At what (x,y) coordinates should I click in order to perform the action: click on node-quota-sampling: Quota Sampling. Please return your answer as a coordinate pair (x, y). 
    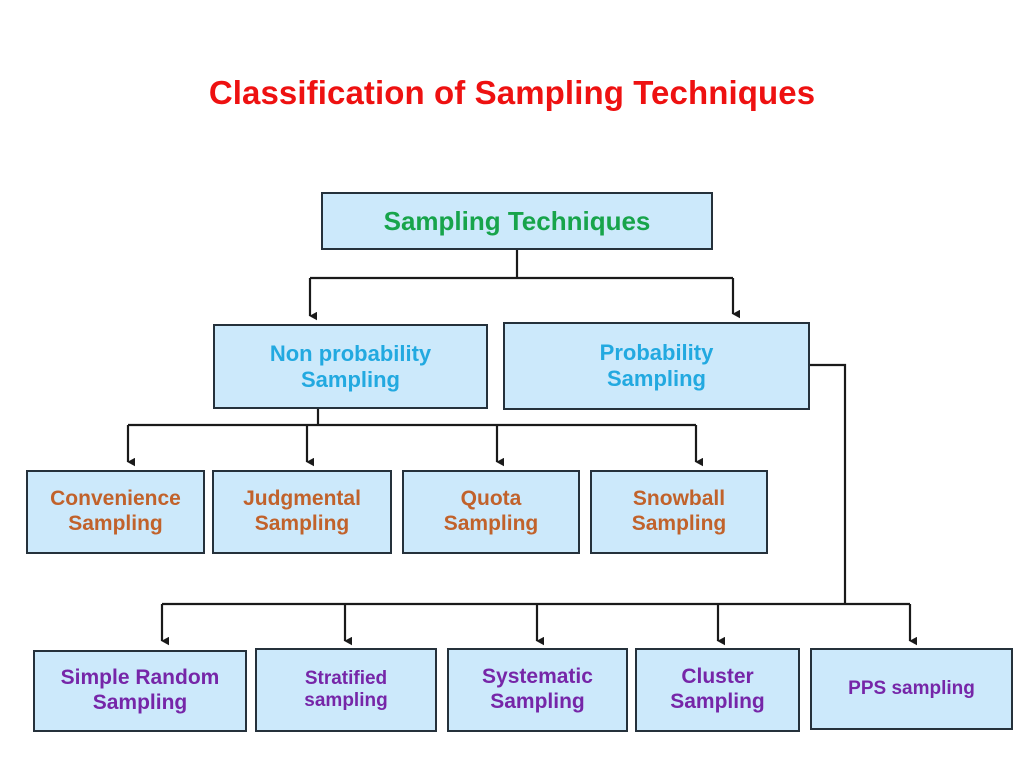
    Looking at the image, I should click on (491, 512).